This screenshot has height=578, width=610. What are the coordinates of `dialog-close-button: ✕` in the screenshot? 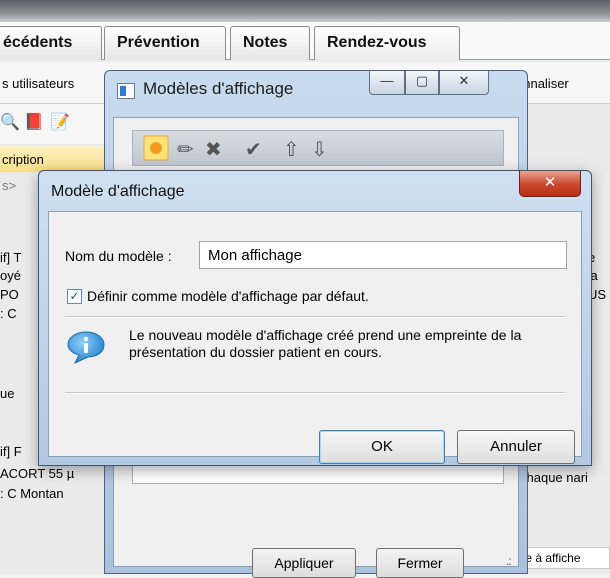 It's located at (550, 184).